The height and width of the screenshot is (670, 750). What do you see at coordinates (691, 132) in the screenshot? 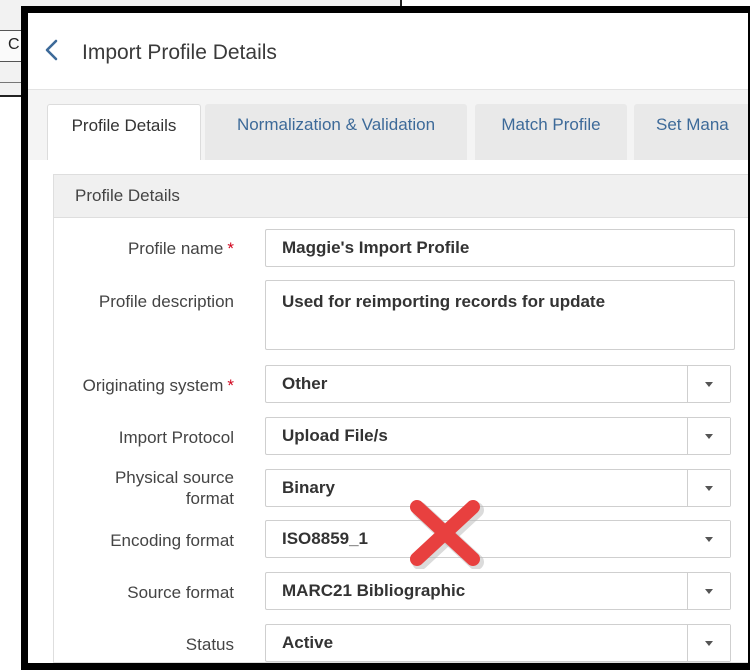
I see `tab-set-management: Set Mana` at bounding box center [691, 132].